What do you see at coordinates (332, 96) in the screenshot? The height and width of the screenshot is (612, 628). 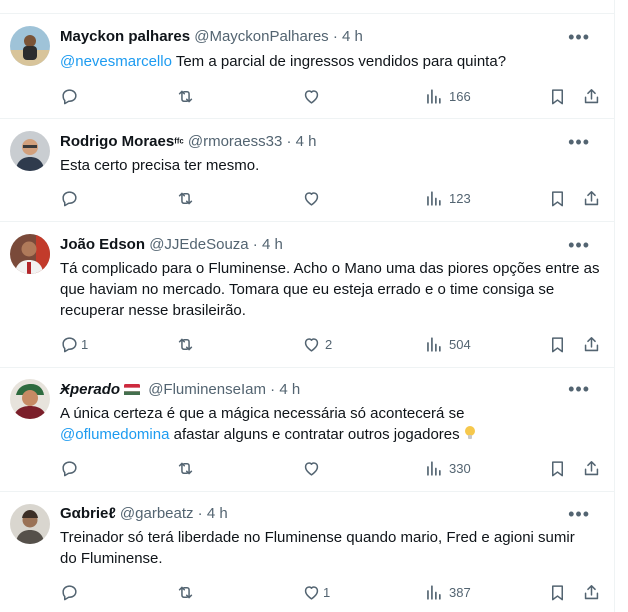 I see `tweet-actions: 166` at bounding box center [332, 96].